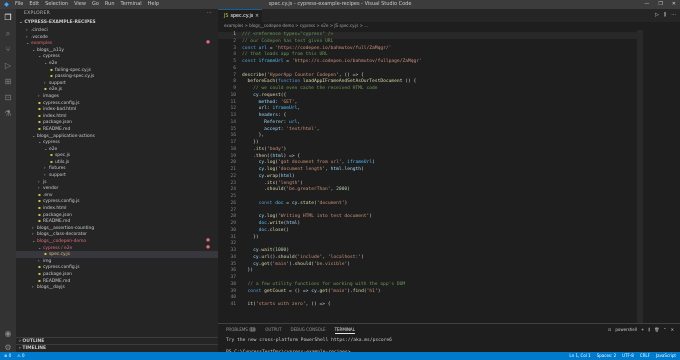  I want to click on debug-icon: ▷, so click(8, 66).